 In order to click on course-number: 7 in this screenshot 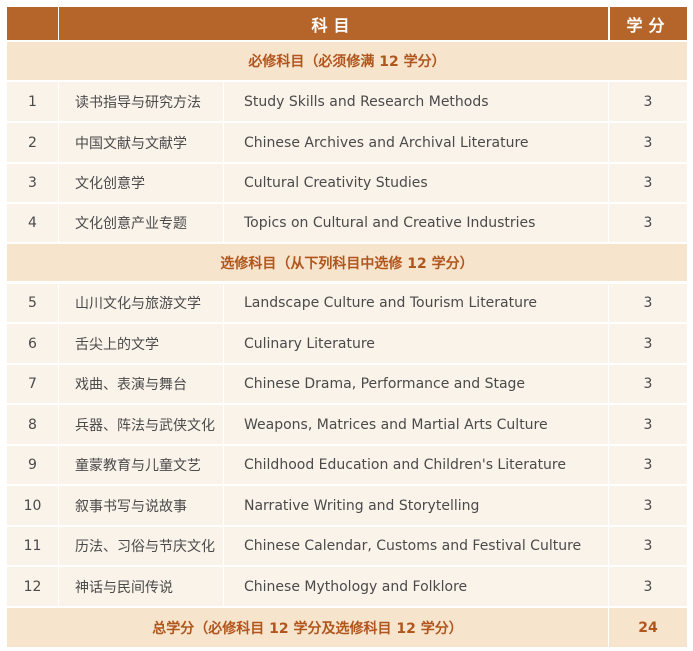, I will do `click(32, 384)`.